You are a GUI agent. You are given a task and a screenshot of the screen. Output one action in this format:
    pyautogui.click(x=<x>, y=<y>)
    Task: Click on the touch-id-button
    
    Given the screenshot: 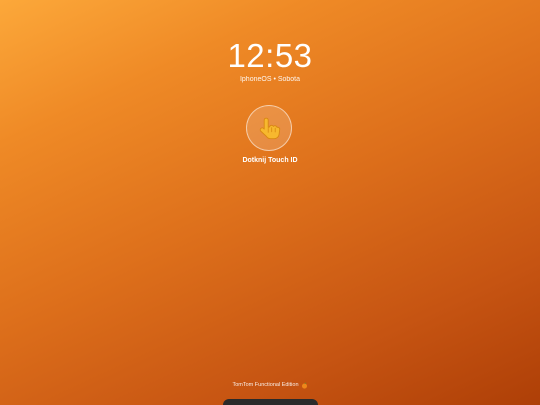 What is the action you would take?
    pyautogui.click(x=269, y=128)
    